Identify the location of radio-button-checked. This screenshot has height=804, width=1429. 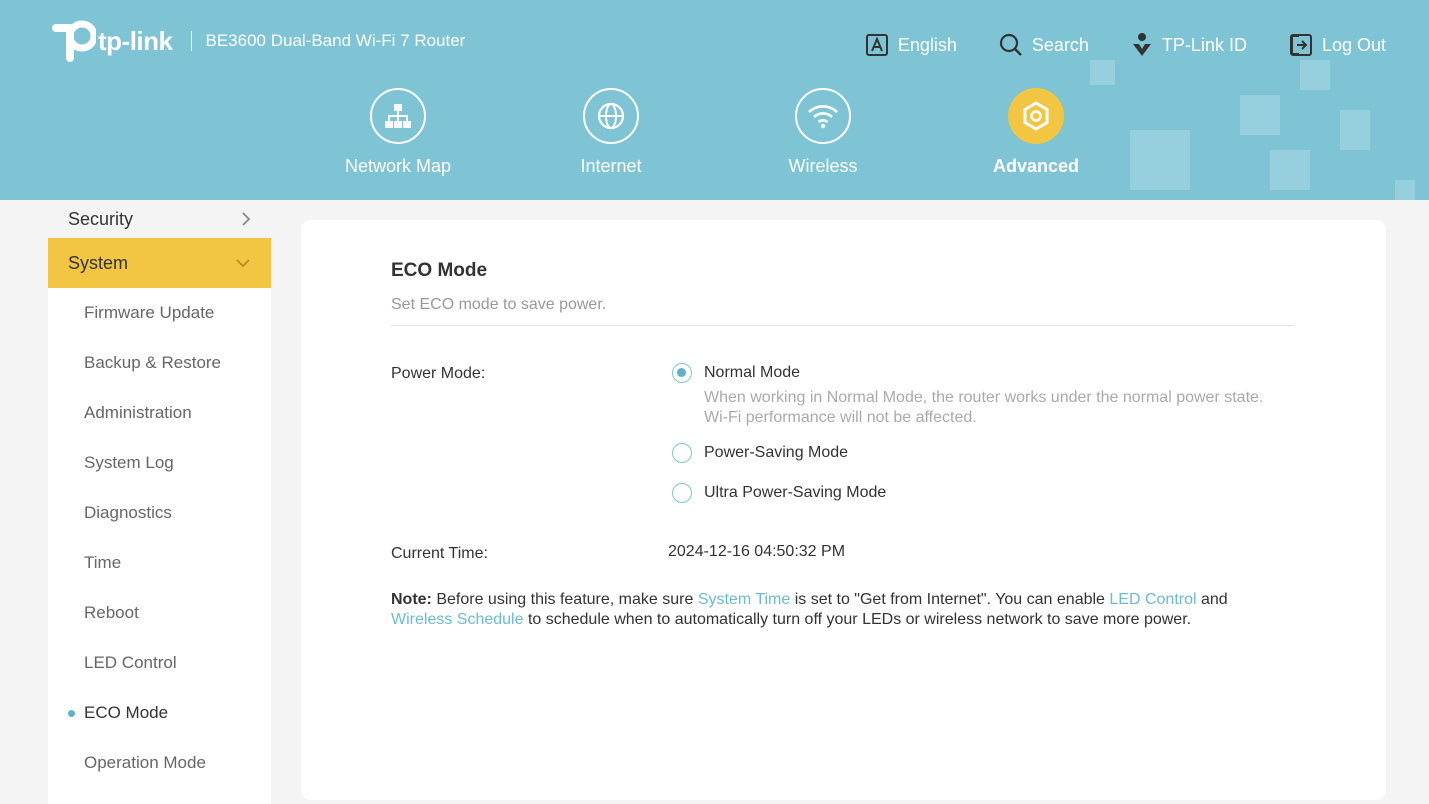
(682, 373).